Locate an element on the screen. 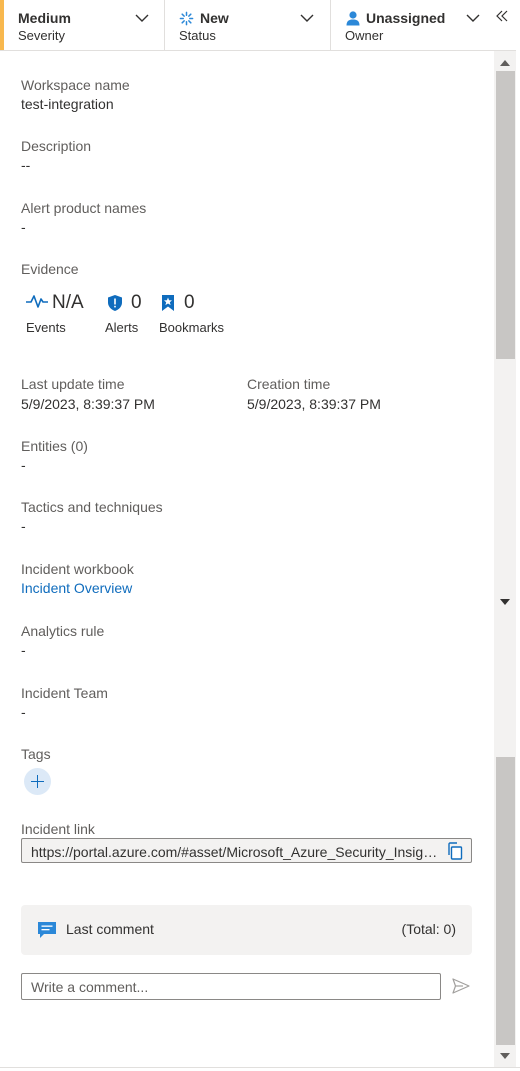 Image resolution: width=520 pixels, height=1071 pixels. incident-link-label: Incident link is located at coordinates (58, 829).